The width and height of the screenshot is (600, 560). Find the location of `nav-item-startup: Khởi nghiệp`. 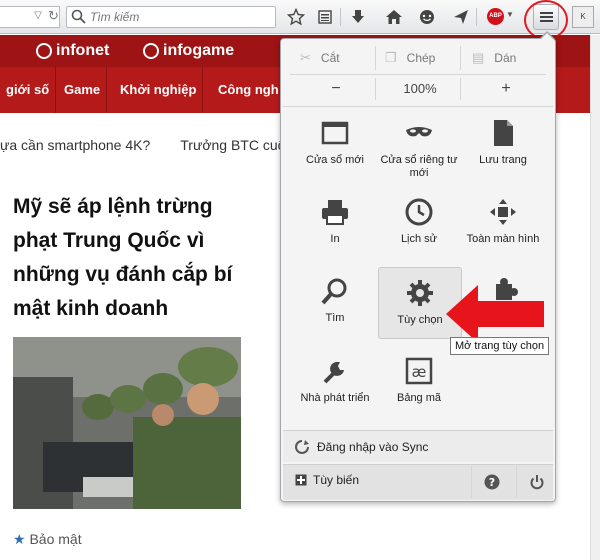

nav-item-startup: Khởi nghiệp is located at coordinates (159, 90).